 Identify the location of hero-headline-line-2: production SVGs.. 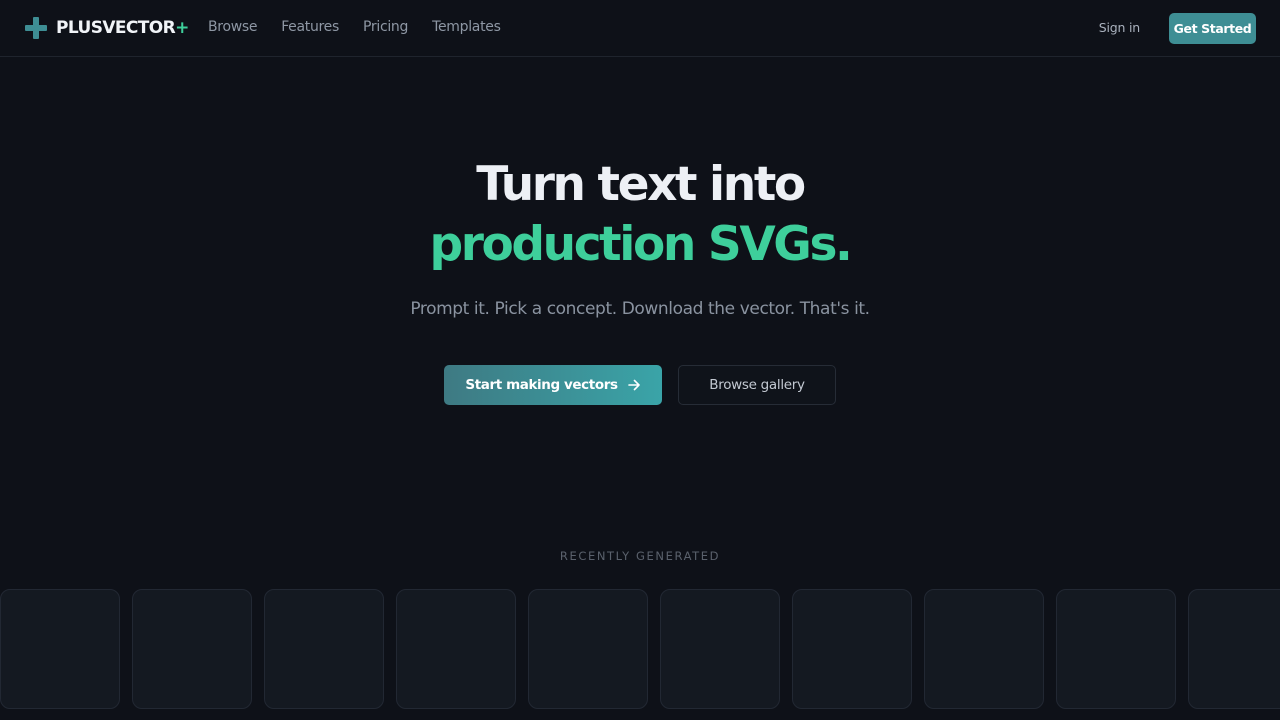
(641, 244).